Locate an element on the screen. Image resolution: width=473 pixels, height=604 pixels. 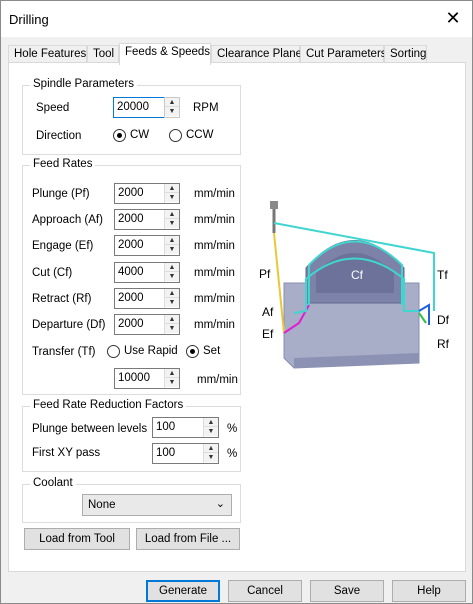
cut-unit: mm/min is located at coordinates (214, 273).